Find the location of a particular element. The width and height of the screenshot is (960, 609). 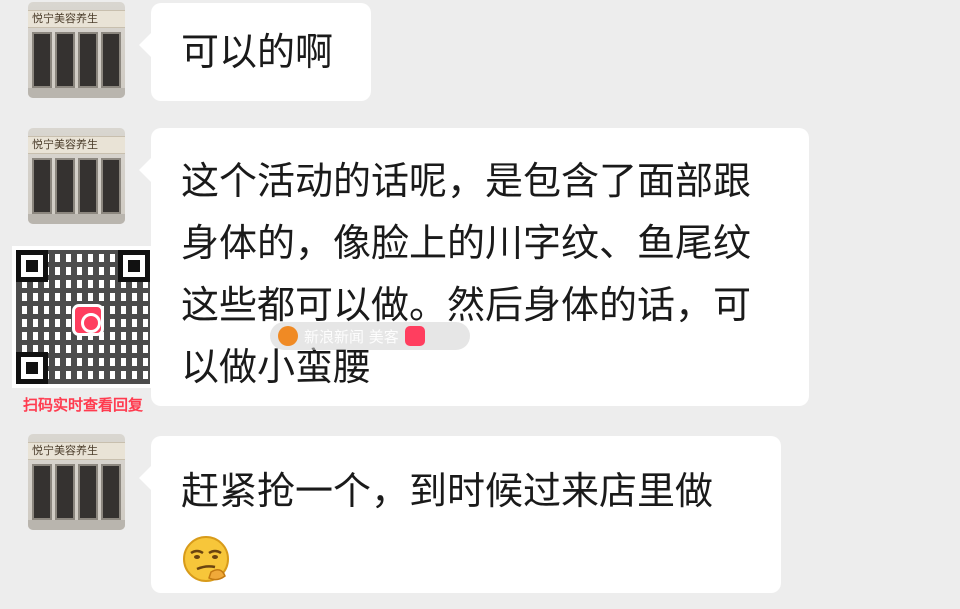

smirk-emoji-icon is located at coordinates (206, 558).